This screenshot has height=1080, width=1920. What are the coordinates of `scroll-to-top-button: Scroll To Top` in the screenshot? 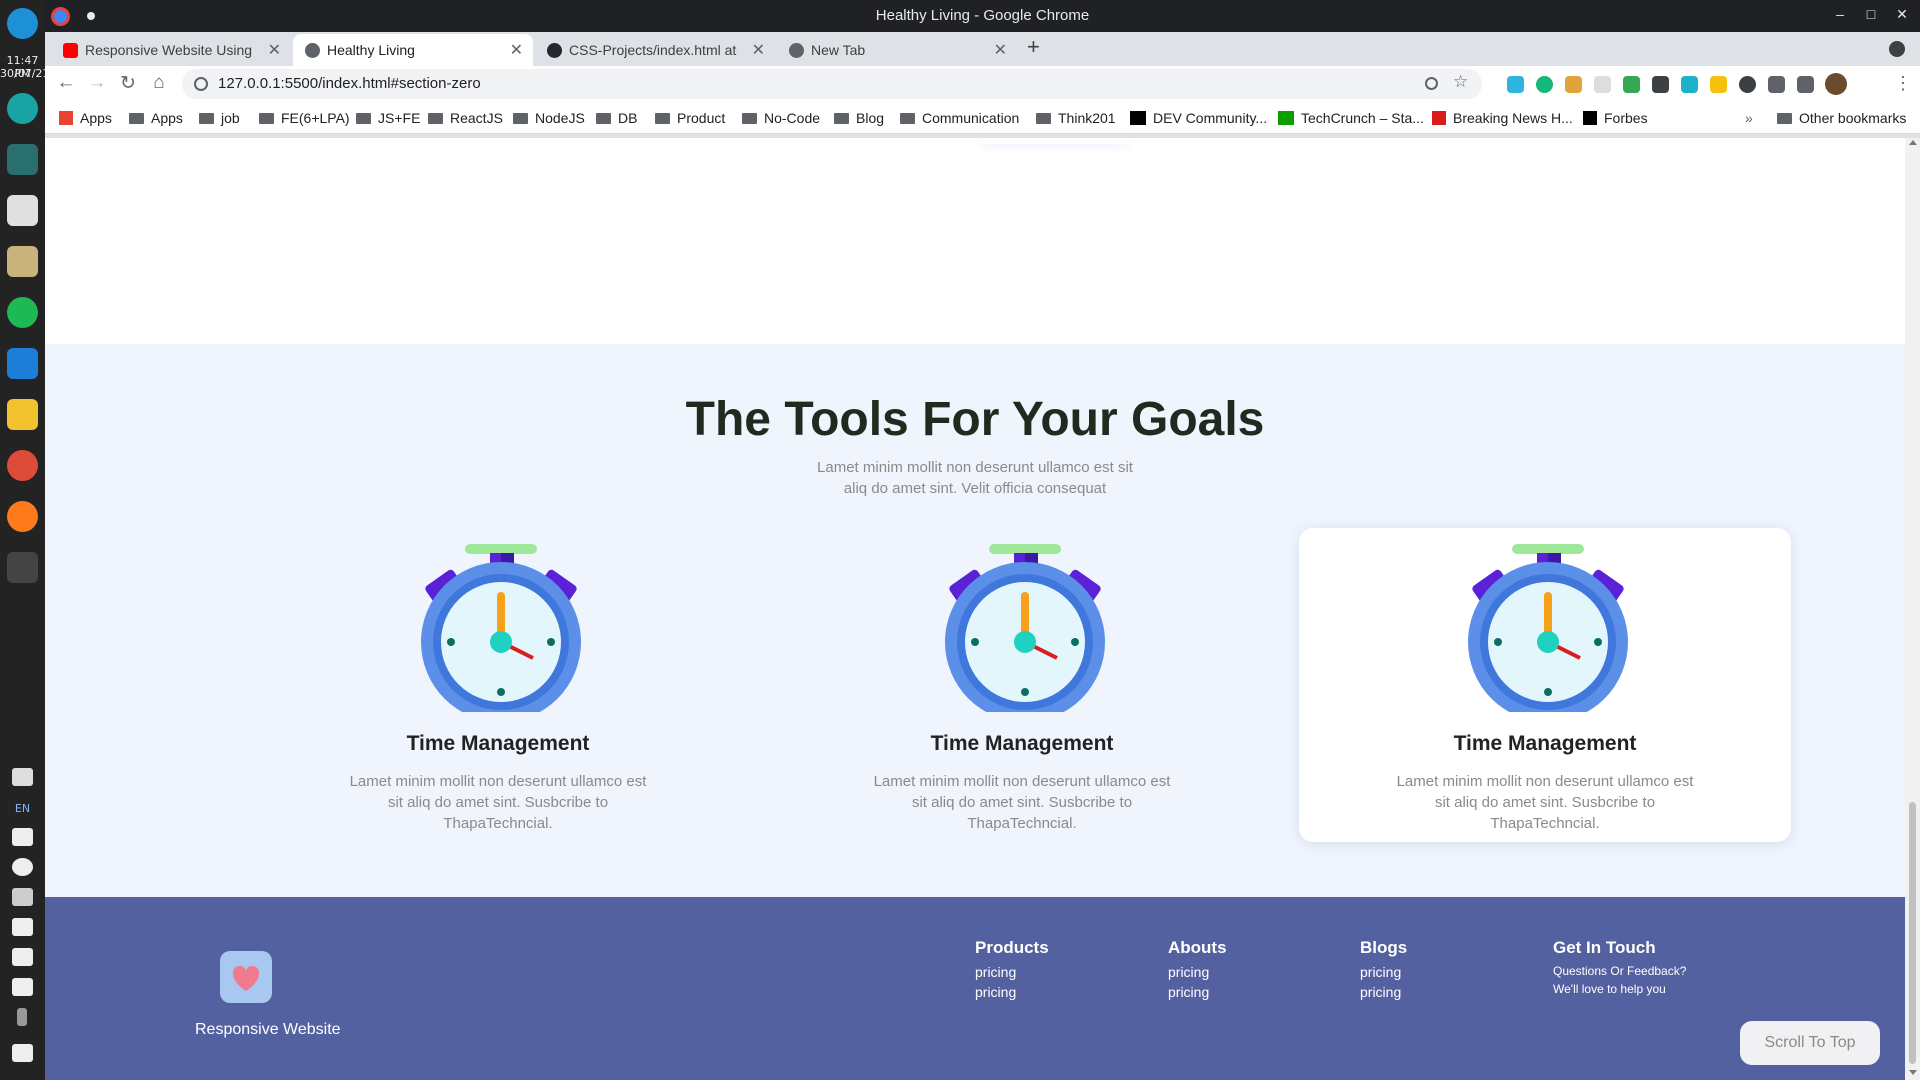 It's located at (1810, 1043).